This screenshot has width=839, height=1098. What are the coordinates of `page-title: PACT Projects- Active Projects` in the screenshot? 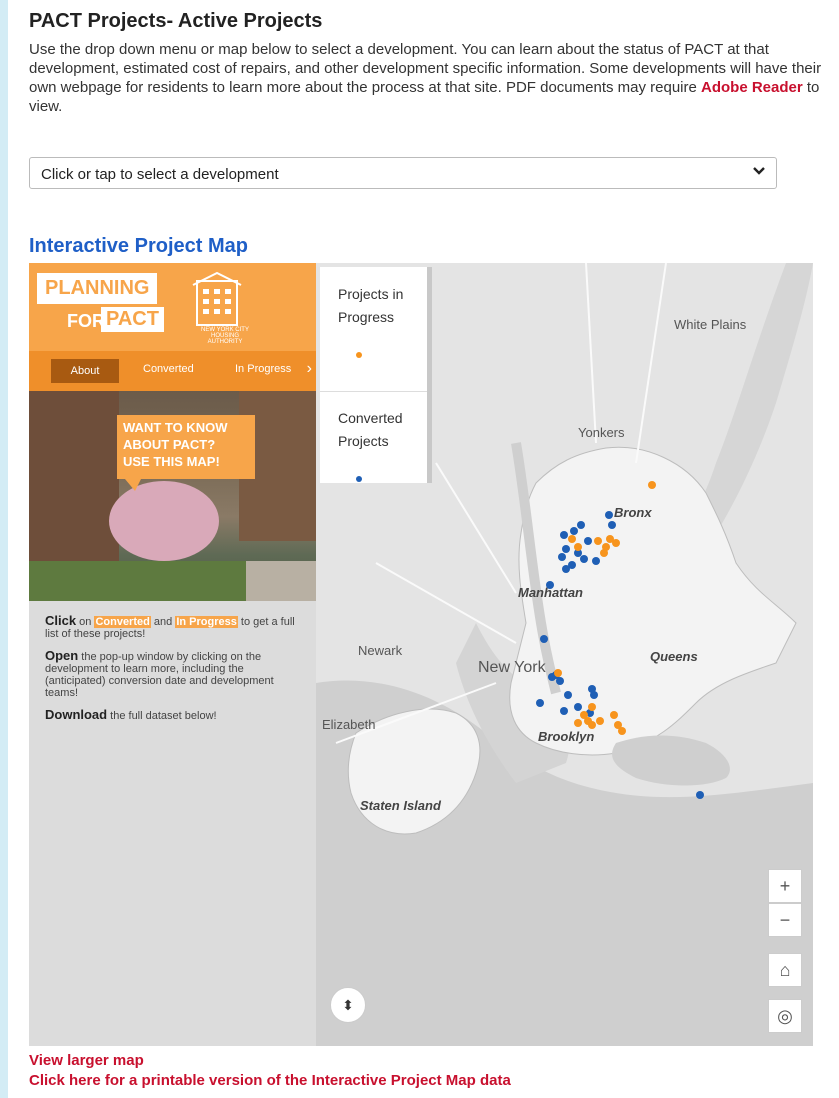 It's located at (176, 21).